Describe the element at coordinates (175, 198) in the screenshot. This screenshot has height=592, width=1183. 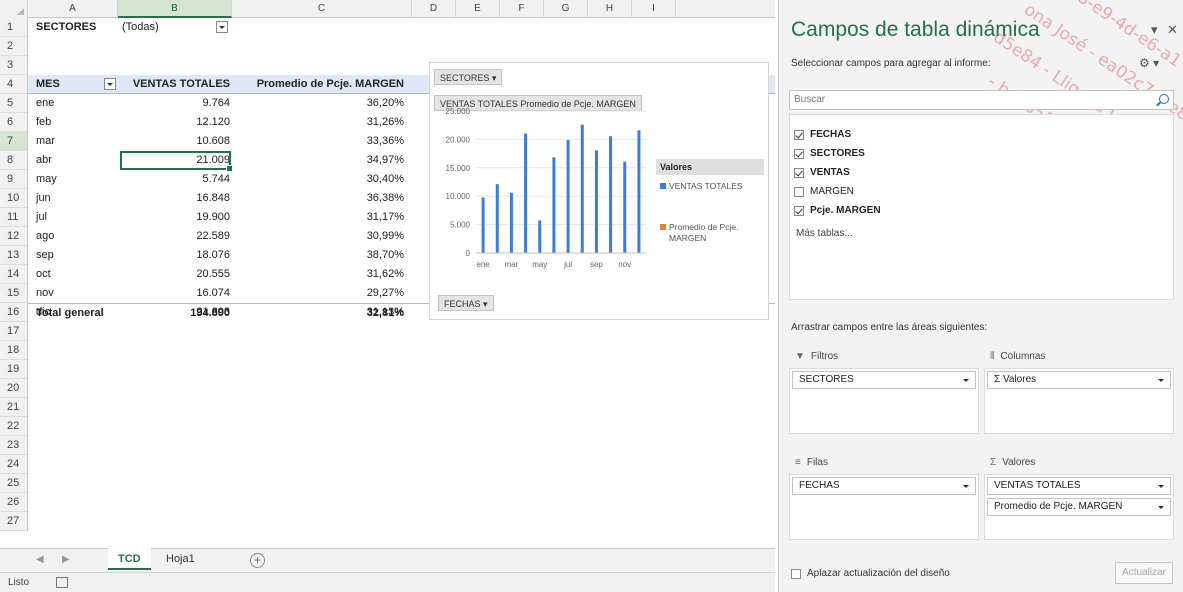
I see `cell-ventas: 16.848` at that location.